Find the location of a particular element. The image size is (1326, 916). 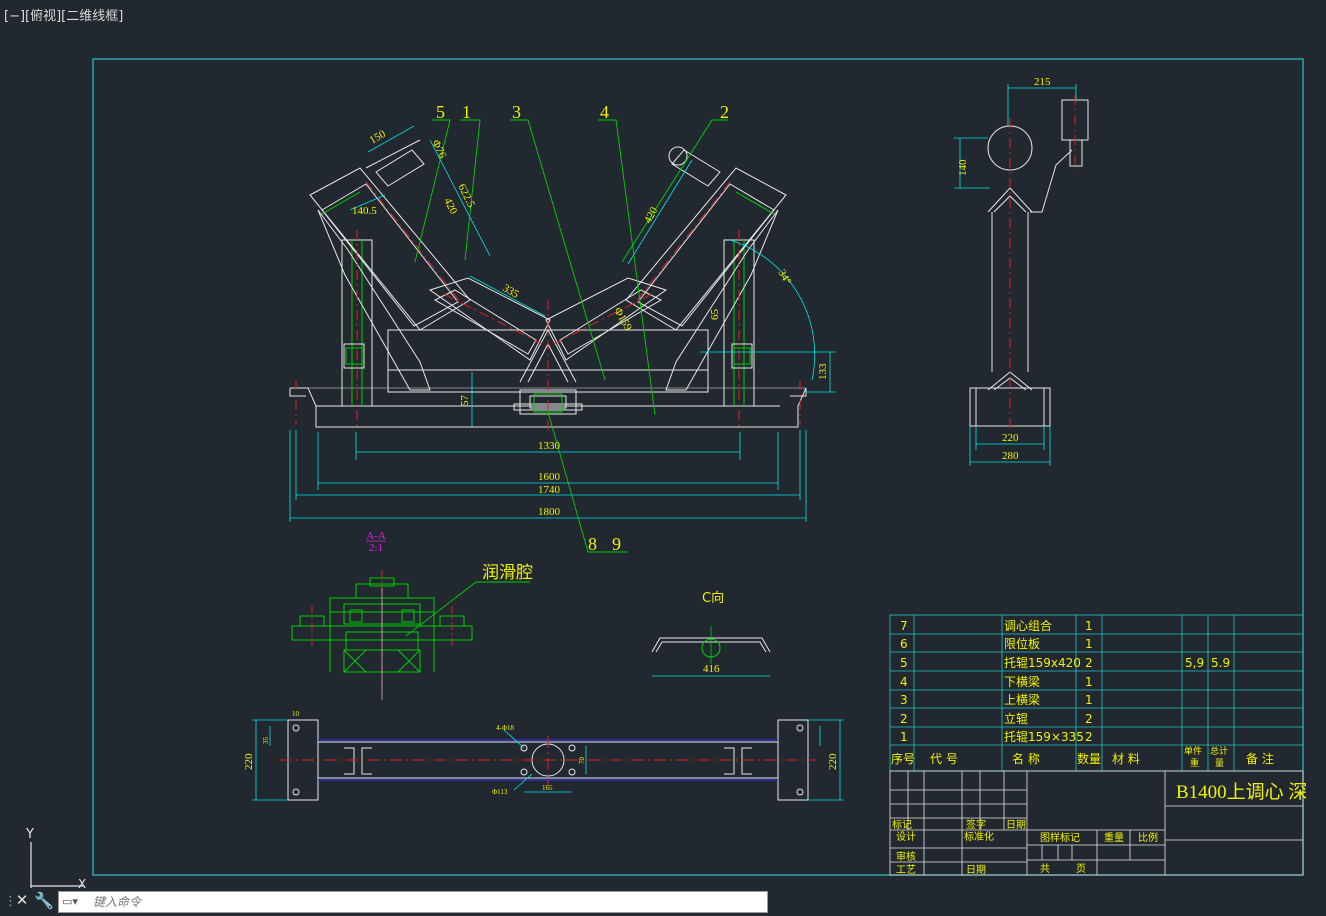

tb-sheets: 共 is located at coordinates (1045, 869).